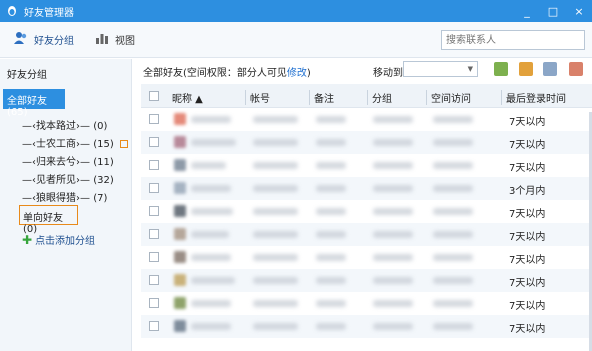  What do you see at coordinates (579, 11) in the screenshot?
I see `close-button: ×` at bounding box center [579, 11].